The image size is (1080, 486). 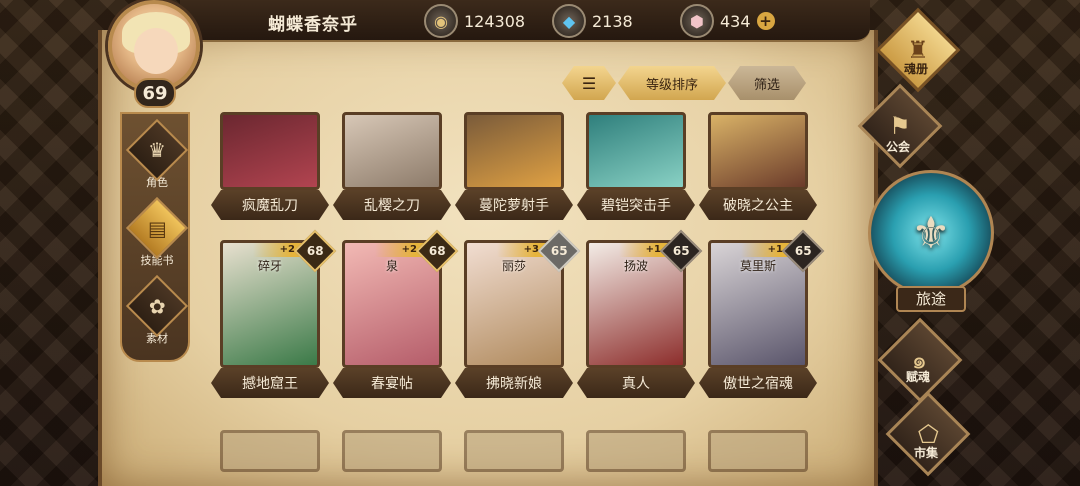 I want to click on soul-book-icon: ♜, so click(x=918, y=50).